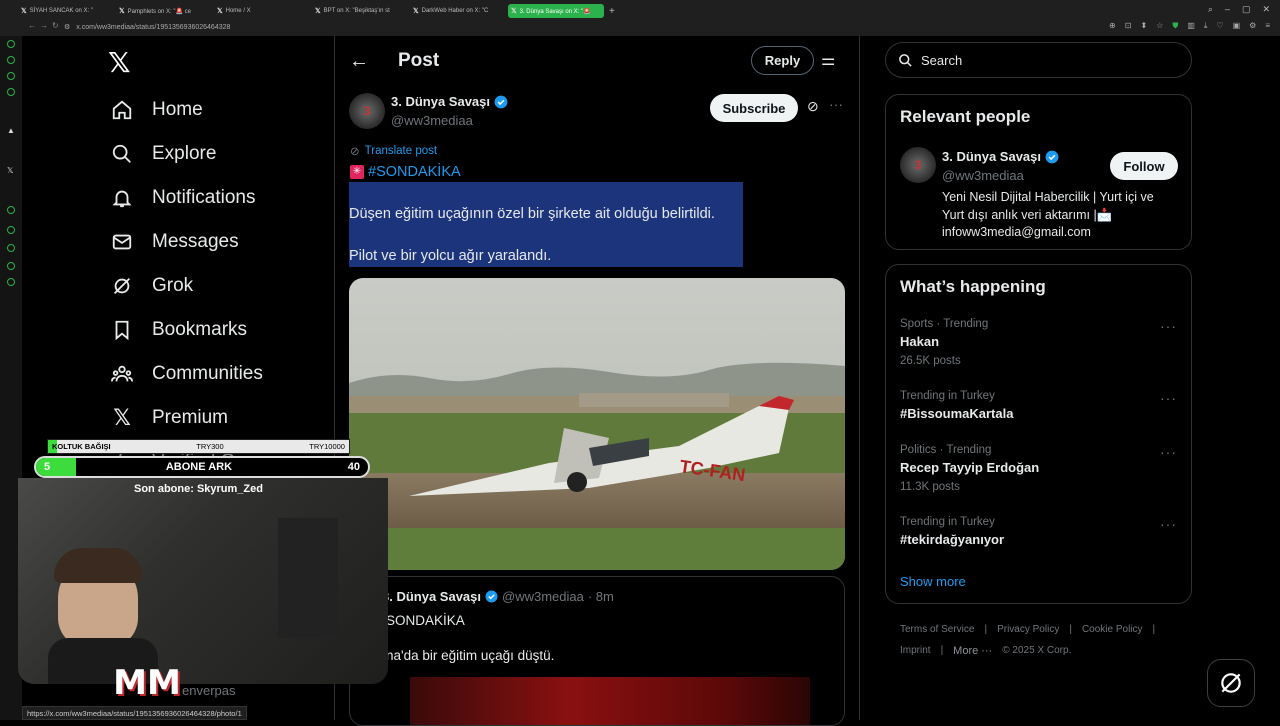  What do you see at coordinates (1191, 26) in the screenshot?
I see `sidebar-icon: ▥` at bounding box center [1191, 26].